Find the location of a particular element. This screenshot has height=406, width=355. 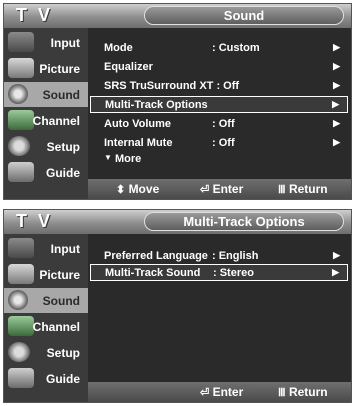

menu-item-preferred-language: Preferred Language : English ▶ is located at coordinates (219, 256).